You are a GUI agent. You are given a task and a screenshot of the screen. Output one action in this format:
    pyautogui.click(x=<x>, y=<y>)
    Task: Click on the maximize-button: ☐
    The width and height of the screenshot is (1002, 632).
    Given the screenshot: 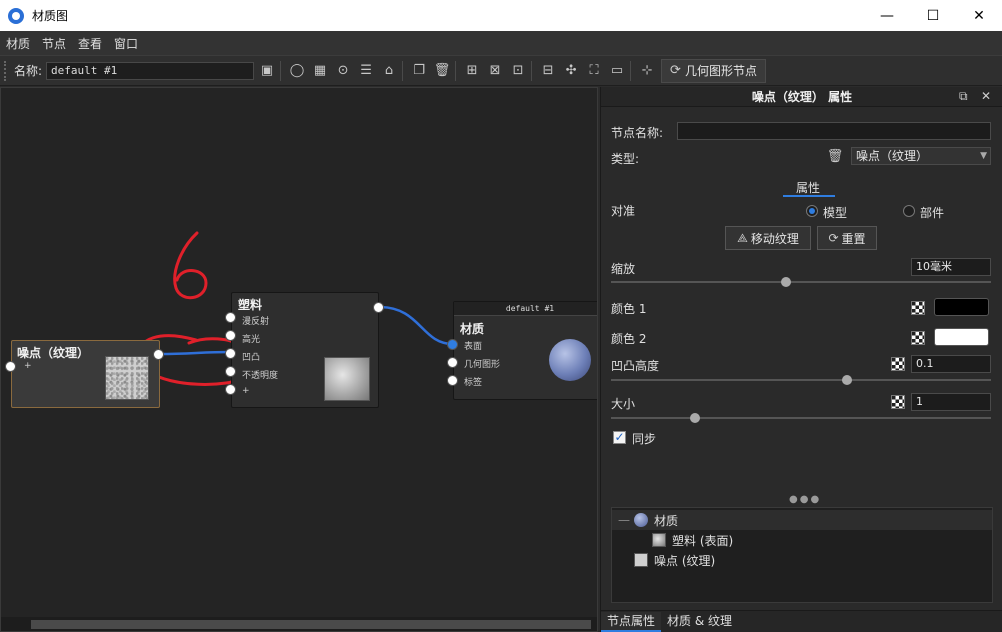 What is the action you would take?
    pyautogui.click(x=933, y=15)
    